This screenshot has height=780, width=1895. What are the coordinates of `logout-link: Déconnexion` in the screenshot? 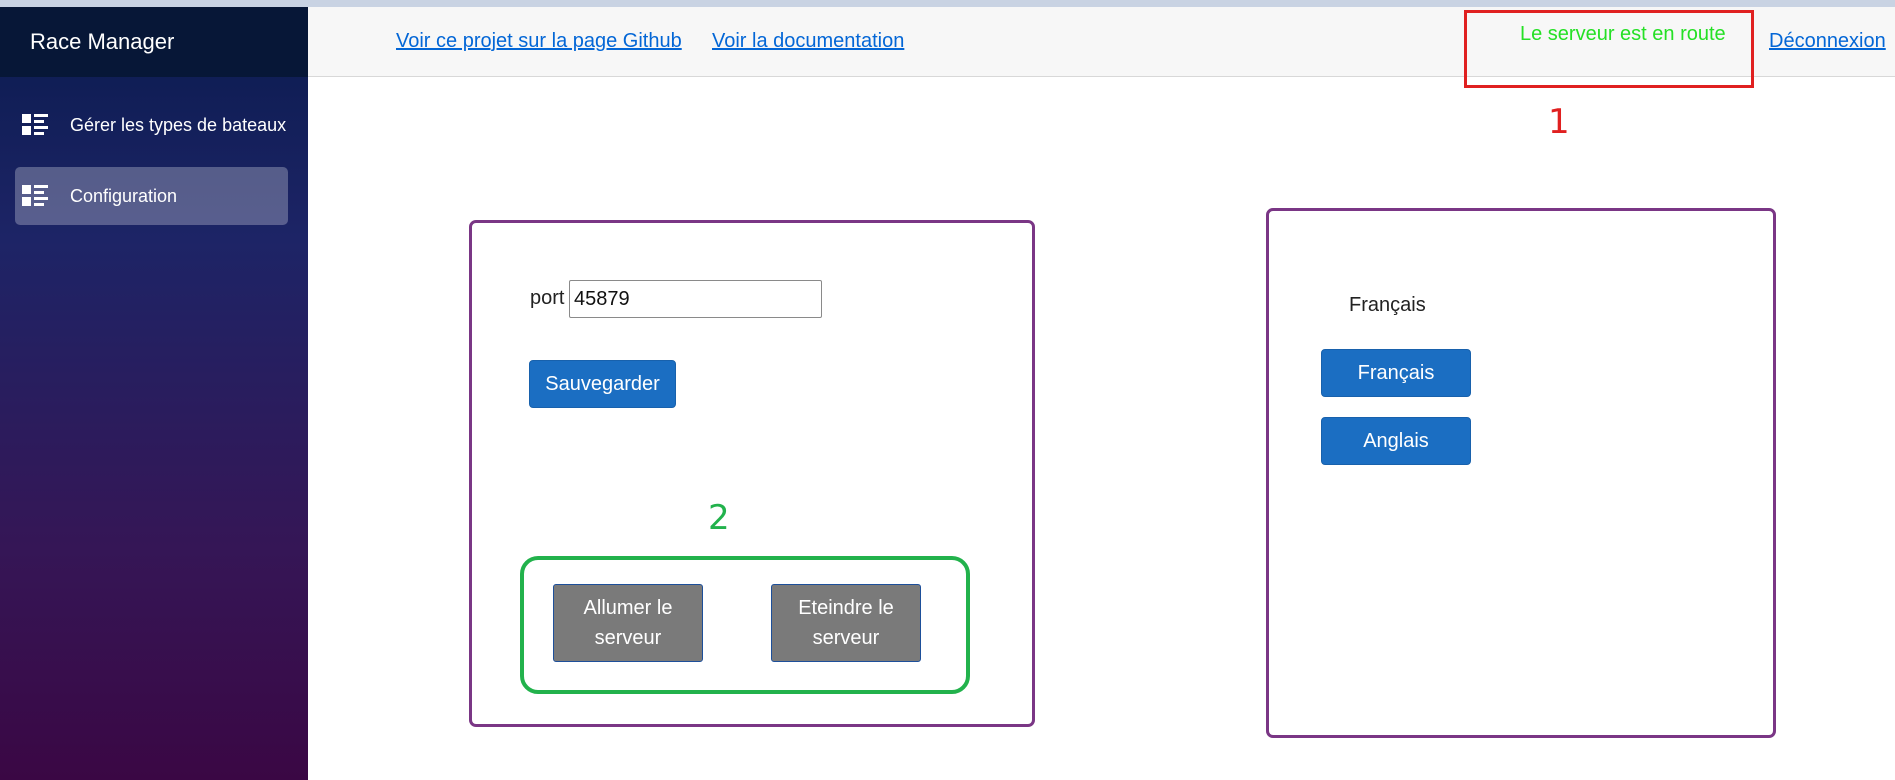 It's located at (1827, 41).